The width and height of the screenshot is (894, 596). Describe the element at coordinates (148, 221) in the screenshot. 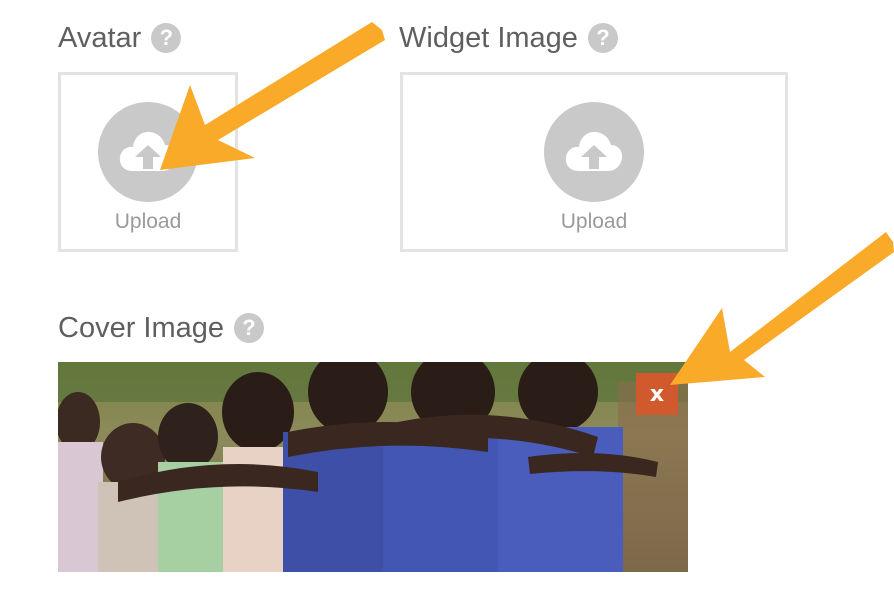

I see `avatar-upload-label: Upload` at that location.